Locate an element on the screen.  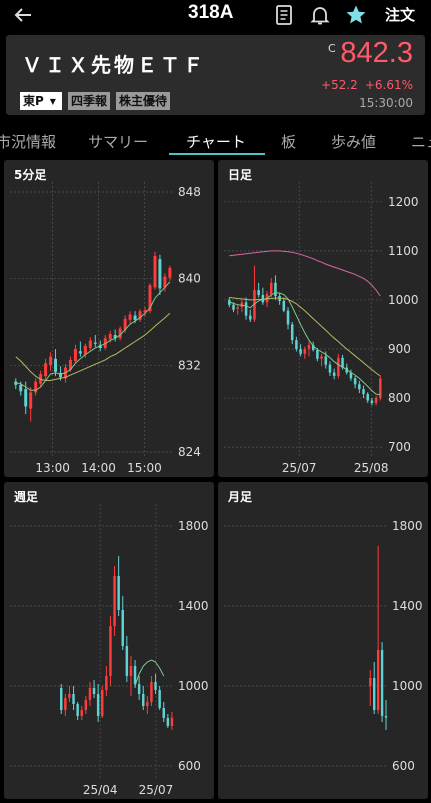
y-tick-label: 832 is located at coordinates (189, 365).